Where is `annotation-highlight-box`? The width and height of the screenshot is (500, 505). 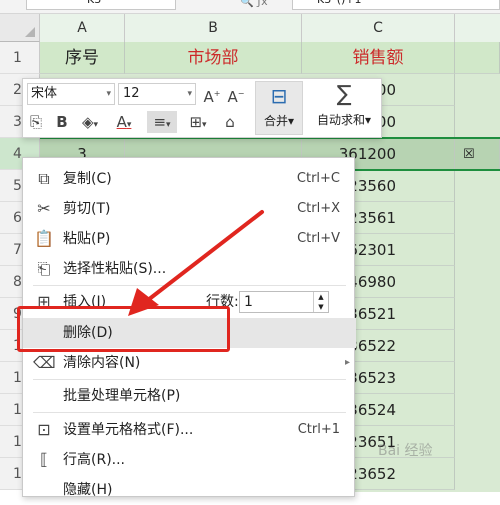
annotation-highlight-box is located at coordinates (123, 329).